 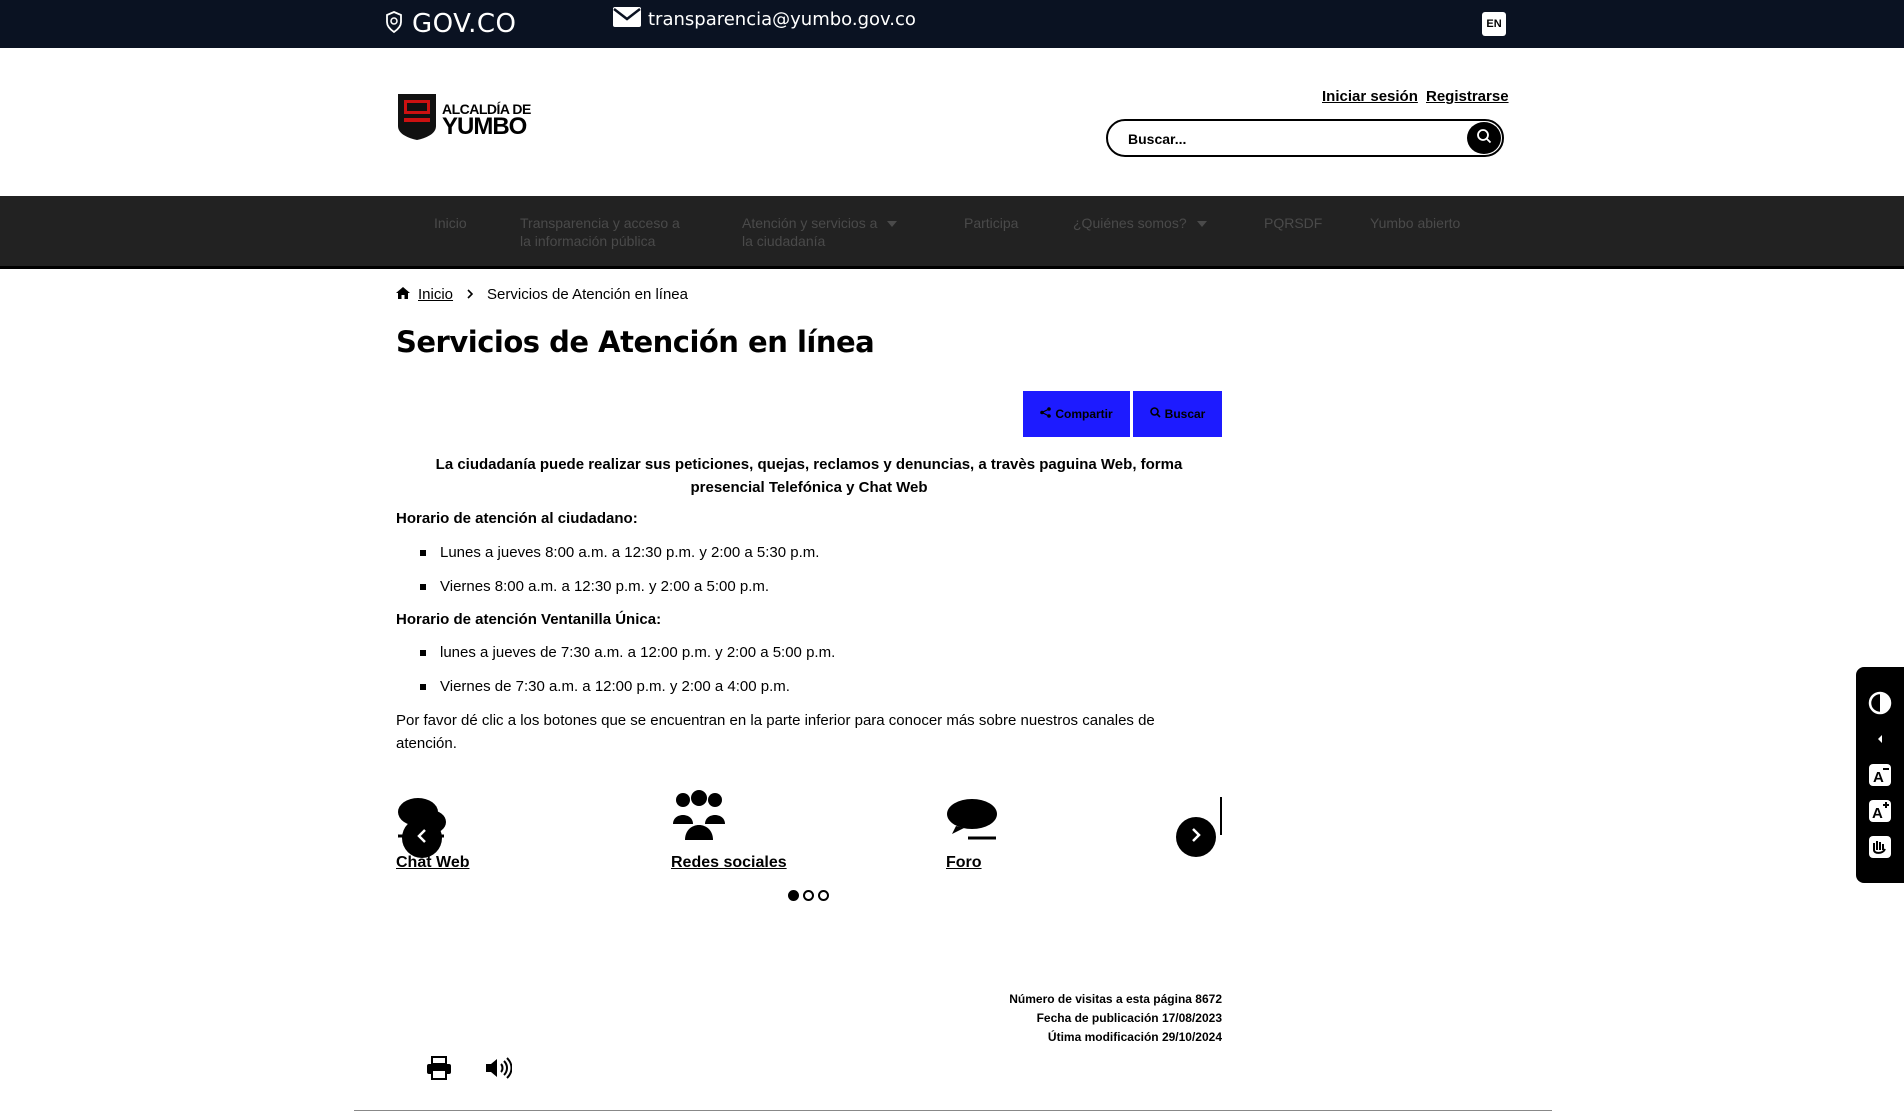 I want to click on header-search, so click(x=1305, y=138).